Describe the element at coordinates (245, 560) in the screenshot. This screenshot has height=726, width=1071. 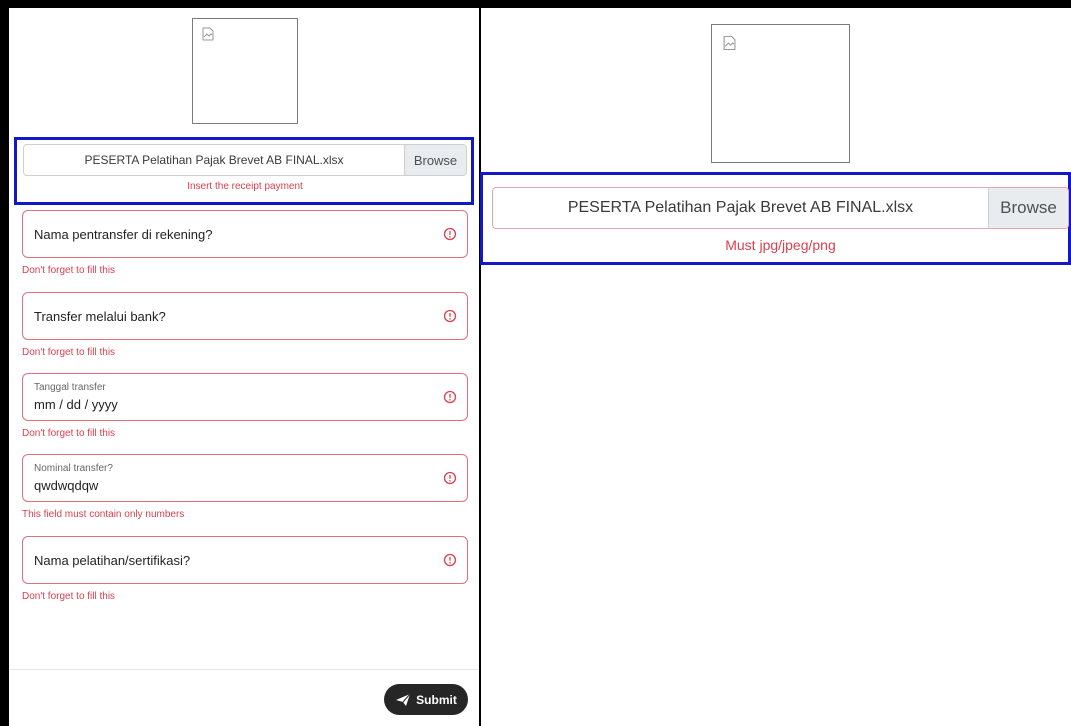
I see `training-name-field: Nama pelatihan/sertifikasi?` at that location.